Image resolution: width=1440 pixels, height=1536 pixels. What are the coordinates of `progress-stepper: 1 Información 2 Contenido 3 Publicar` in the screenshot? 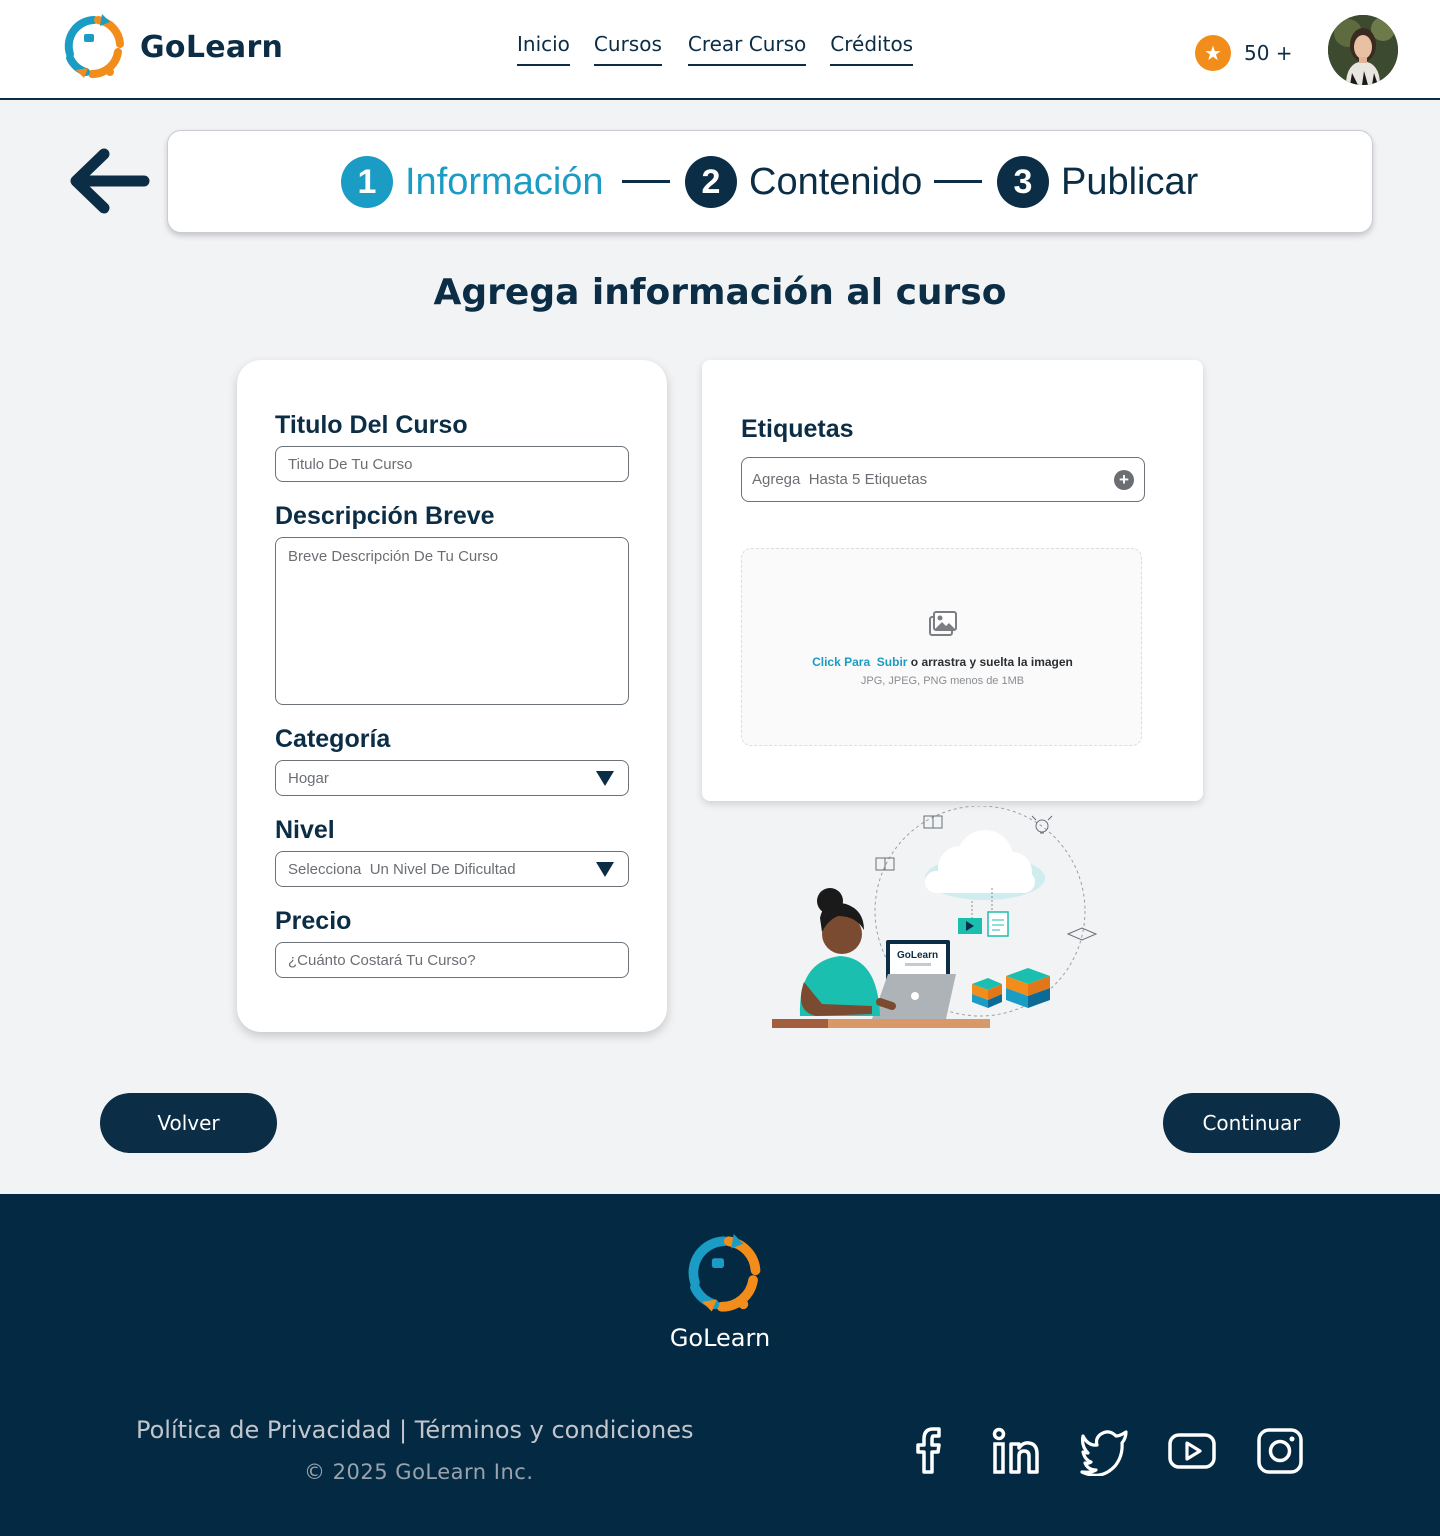 It's located at (770, 181).